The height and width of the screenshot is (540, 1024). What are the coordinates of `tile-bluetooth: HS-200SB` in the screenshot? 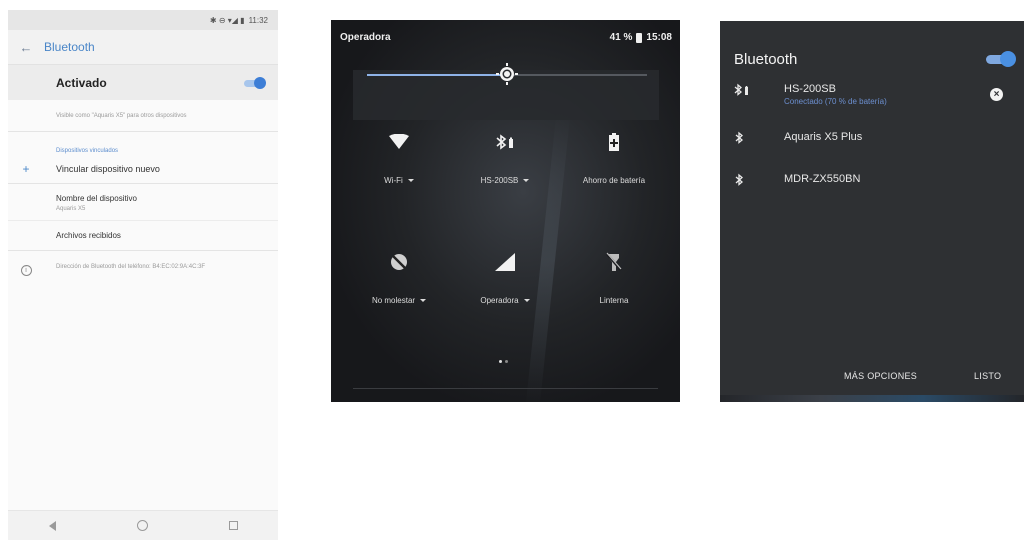 It's located at (505, 157).